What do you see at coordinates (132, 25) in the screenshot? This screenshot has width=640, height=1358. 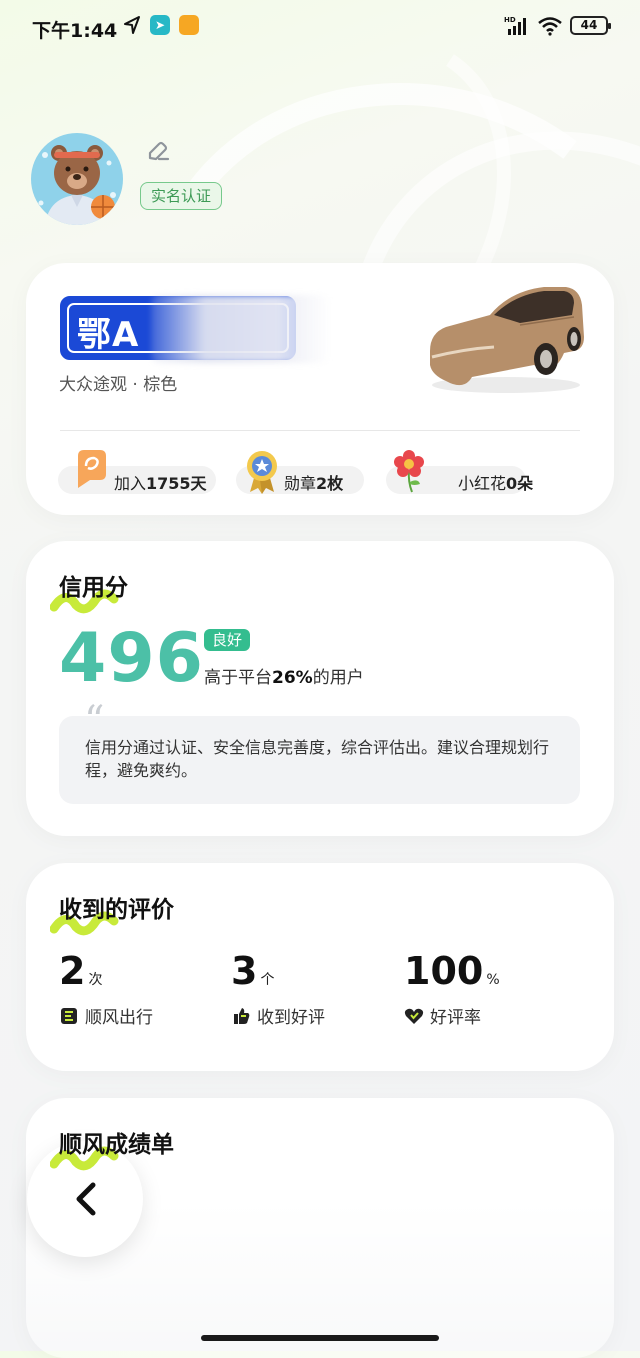 I see `location-arrow-icon` at bounding box center [132, 25].